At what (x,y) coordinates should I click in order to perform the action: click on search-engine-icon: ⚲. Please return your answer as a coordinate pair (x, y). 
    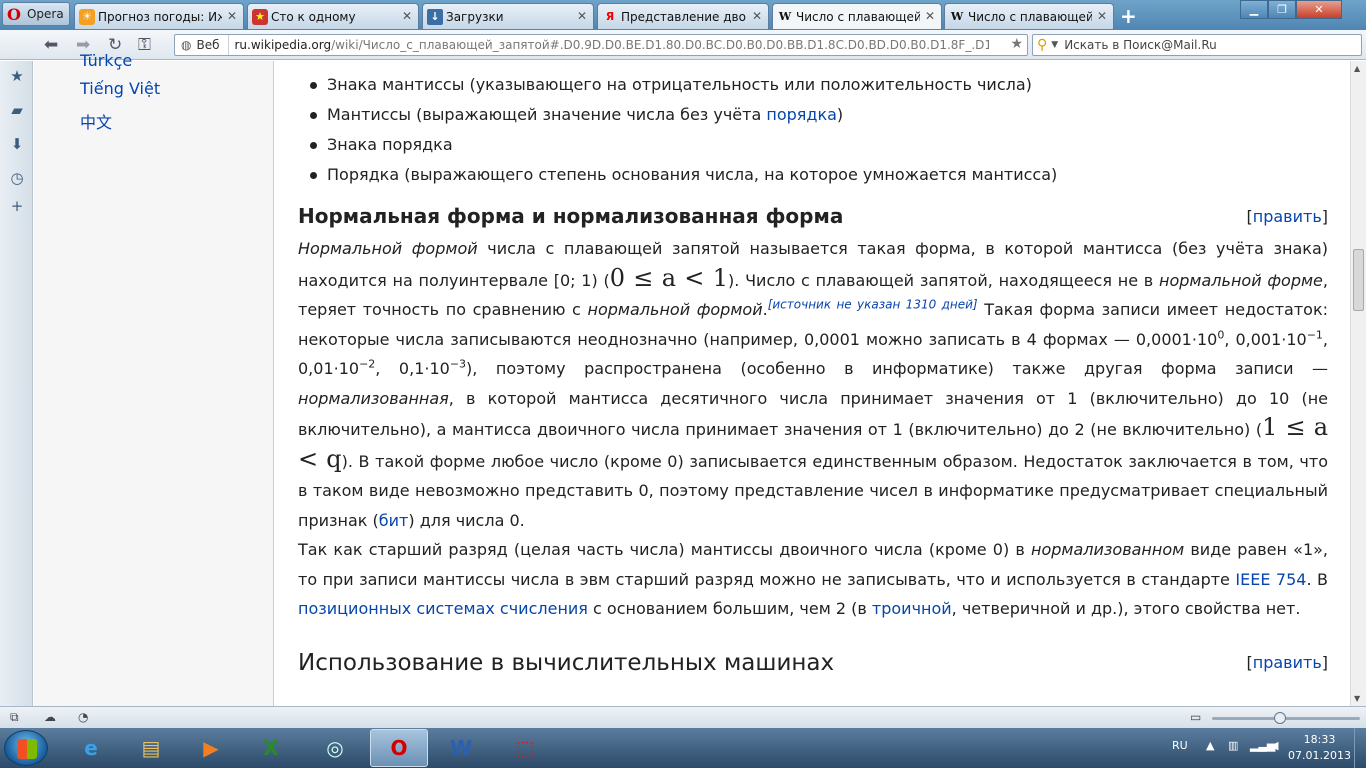
    Looking at the image, I should click on (1042, 45).